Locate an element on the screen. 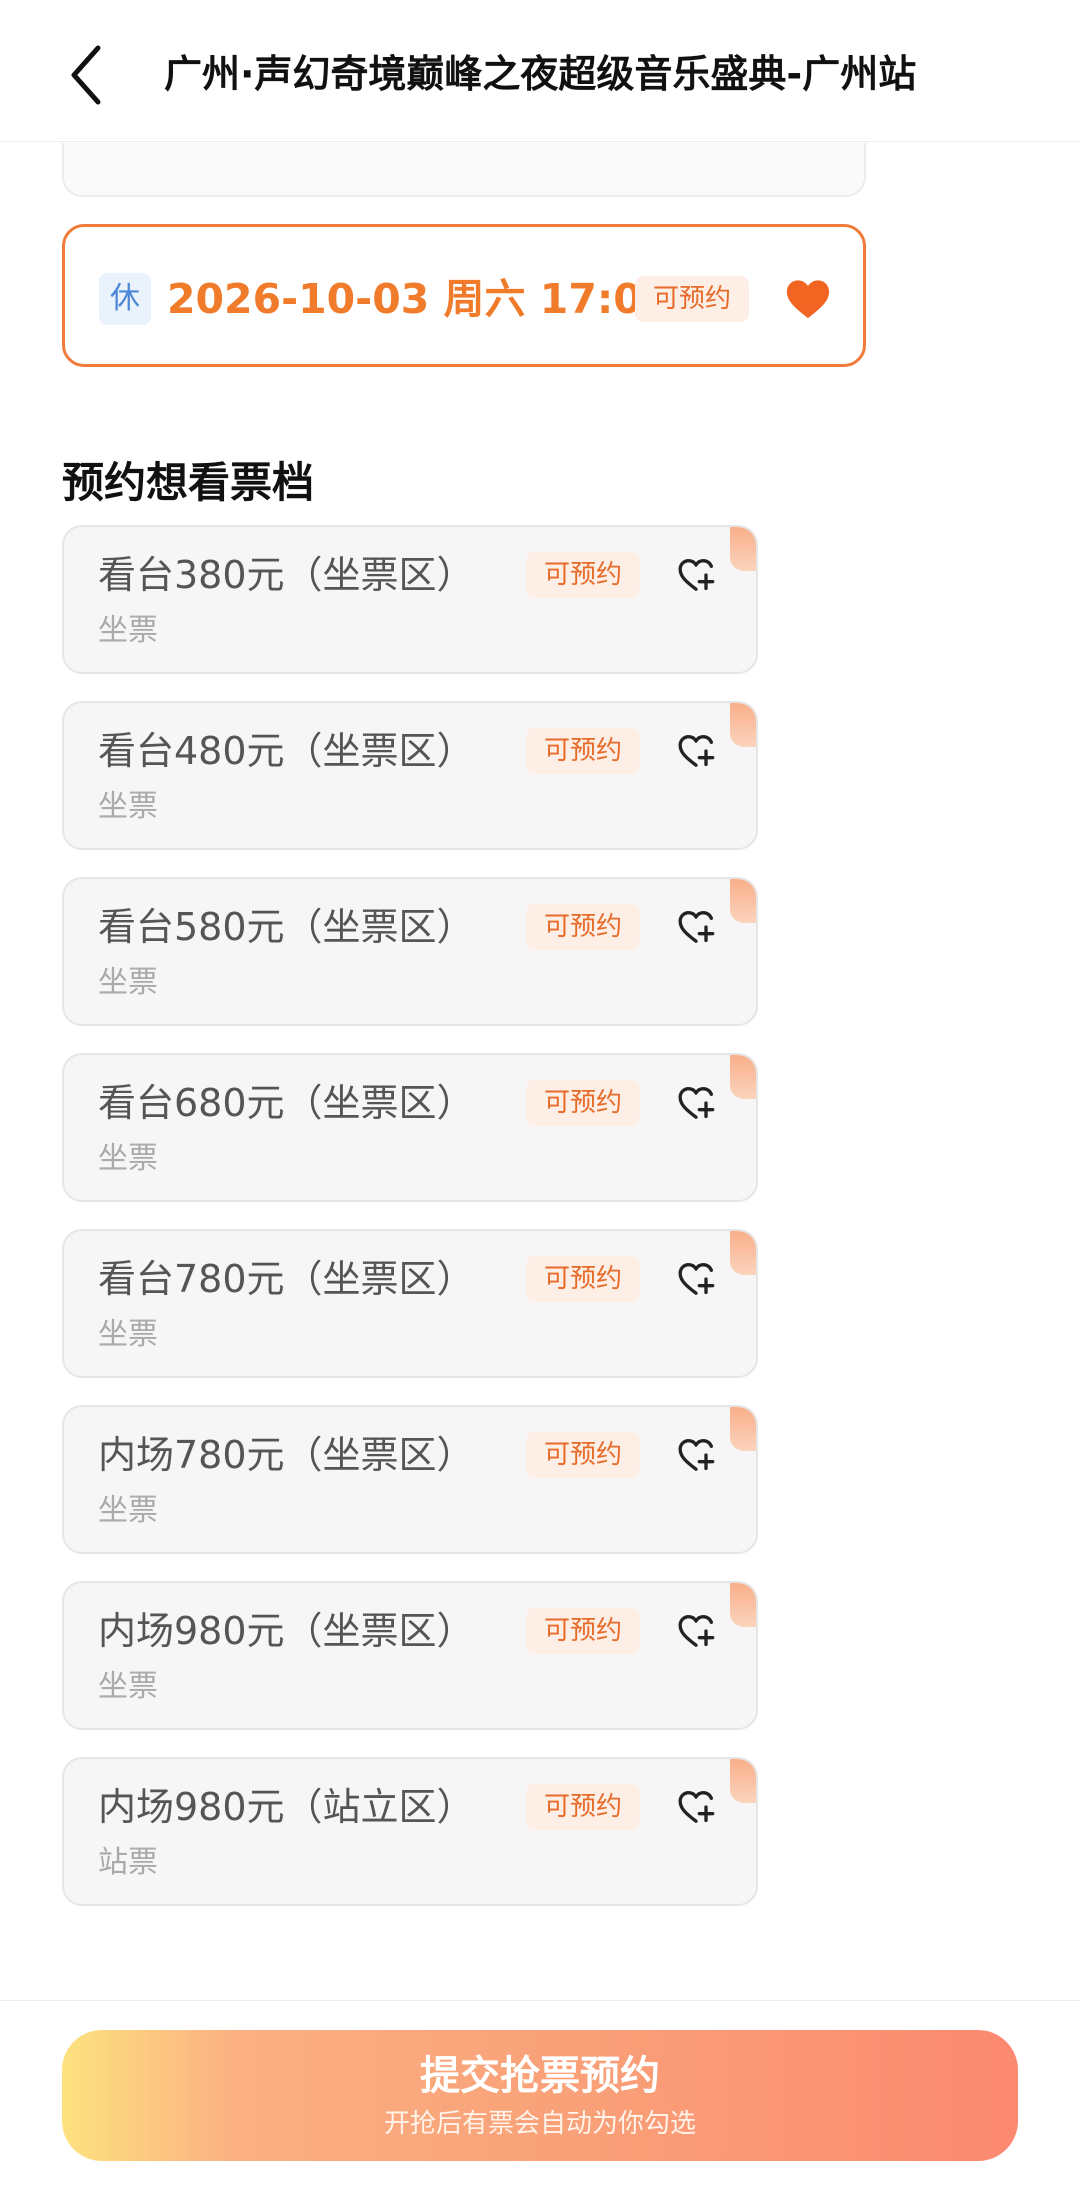 Image resolution: width=1080 pixels, height=2203 pixels. ticket-tier-card: 内场980元（坐票区） 坐票 可预约 is located at coordinates (410, 1655).